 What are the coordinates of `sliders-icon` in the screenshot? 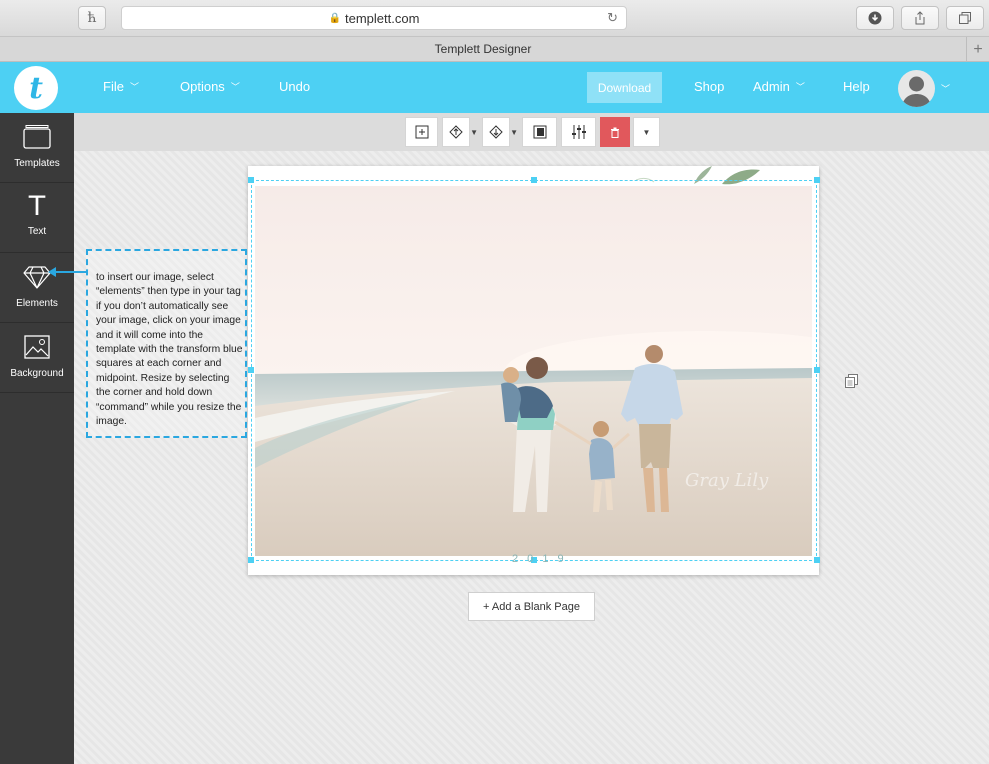 It's located at (578, 132).